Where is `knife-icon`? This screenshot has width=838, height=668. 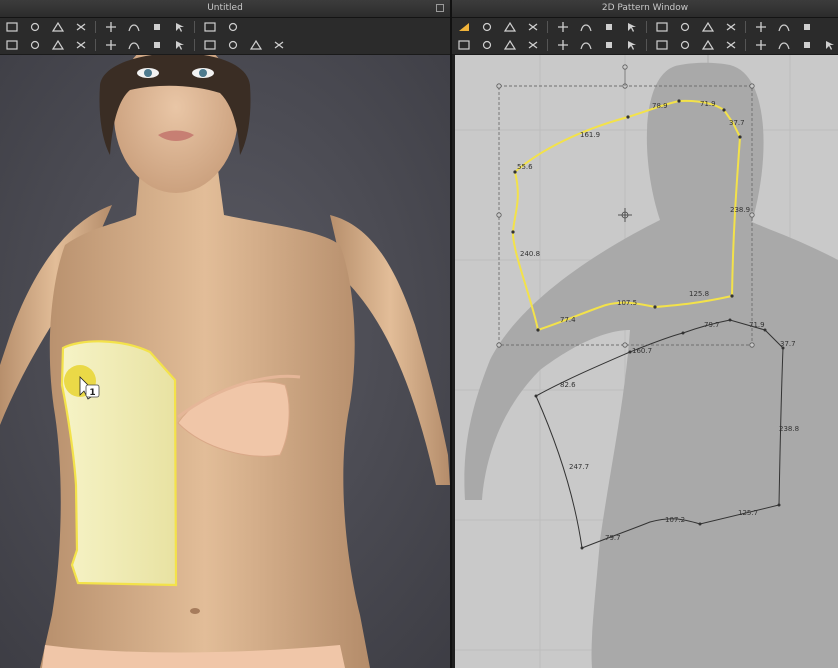 knife-icon is located at coordinates (807, 45).